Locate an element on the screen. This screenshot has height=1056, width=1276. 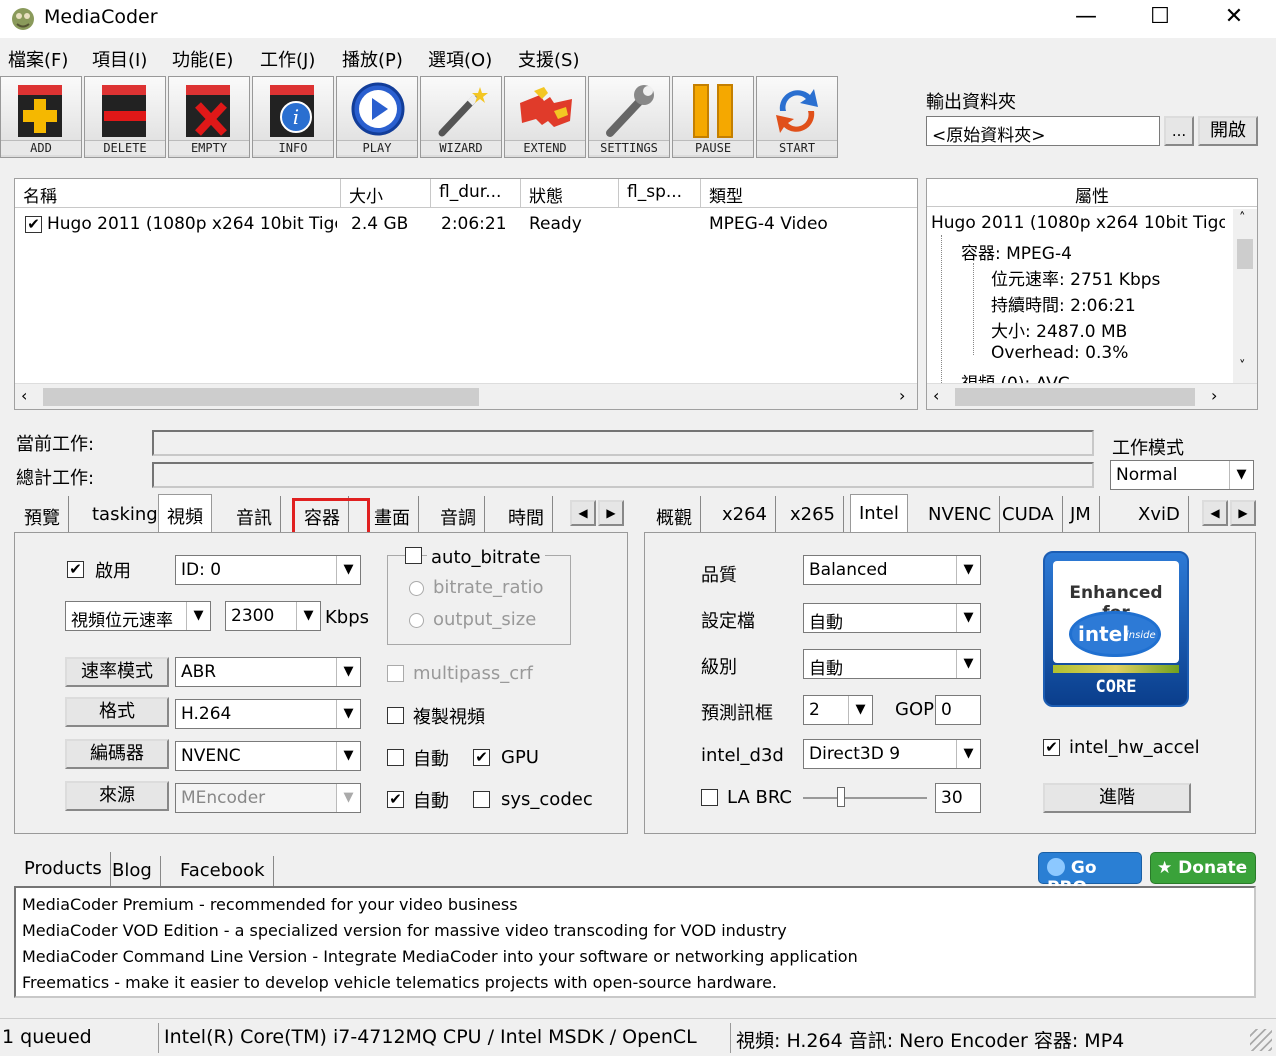
donate-button: ★ Donate is located at coordinates (1203, 868).